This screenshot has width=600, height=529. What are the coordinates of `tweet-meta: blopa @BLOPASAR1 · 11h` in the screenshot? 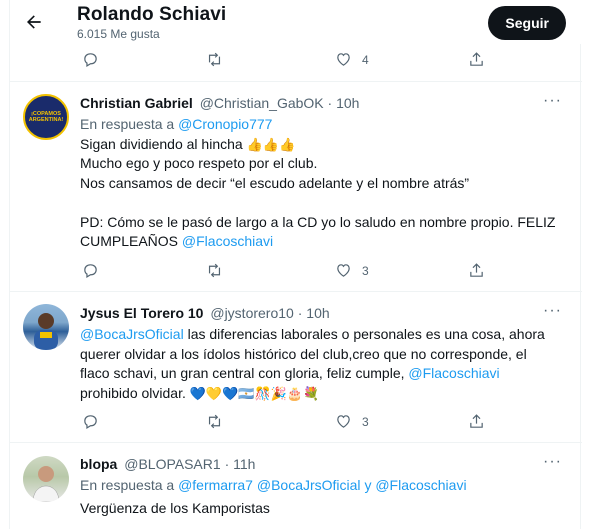 It's located at (167, 464).